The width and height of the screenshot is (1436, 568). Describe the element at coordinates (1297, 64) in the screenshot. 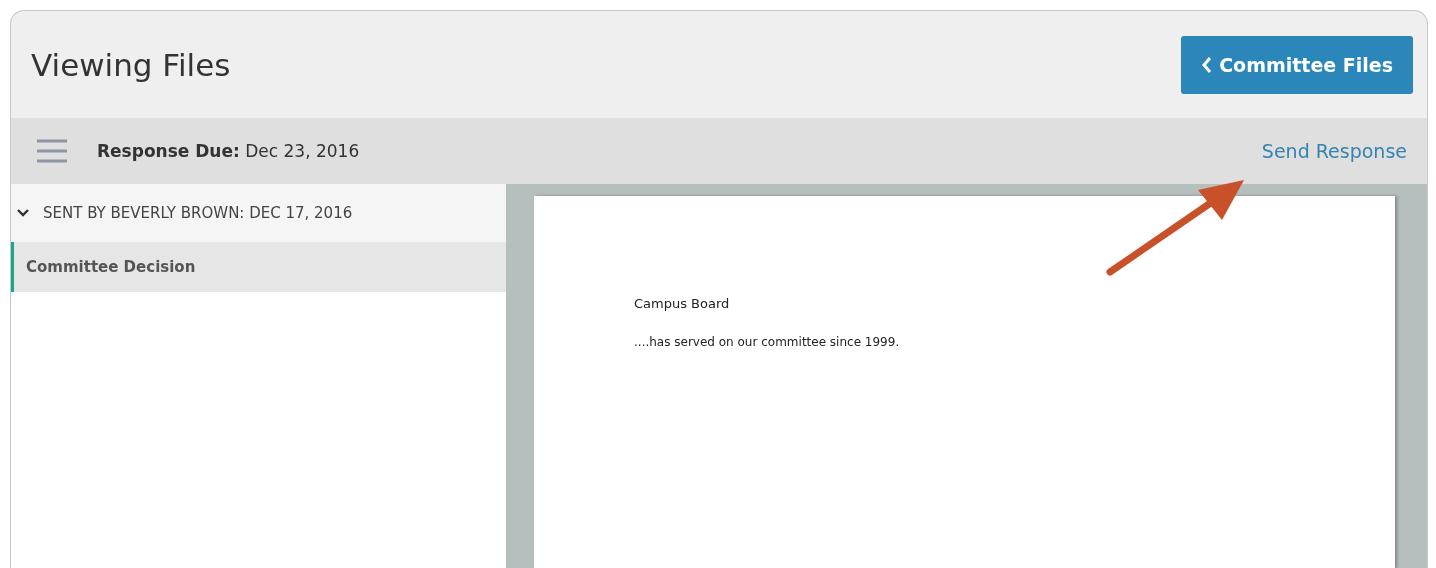

I see `committee-files-button: Committee Files` at that location.